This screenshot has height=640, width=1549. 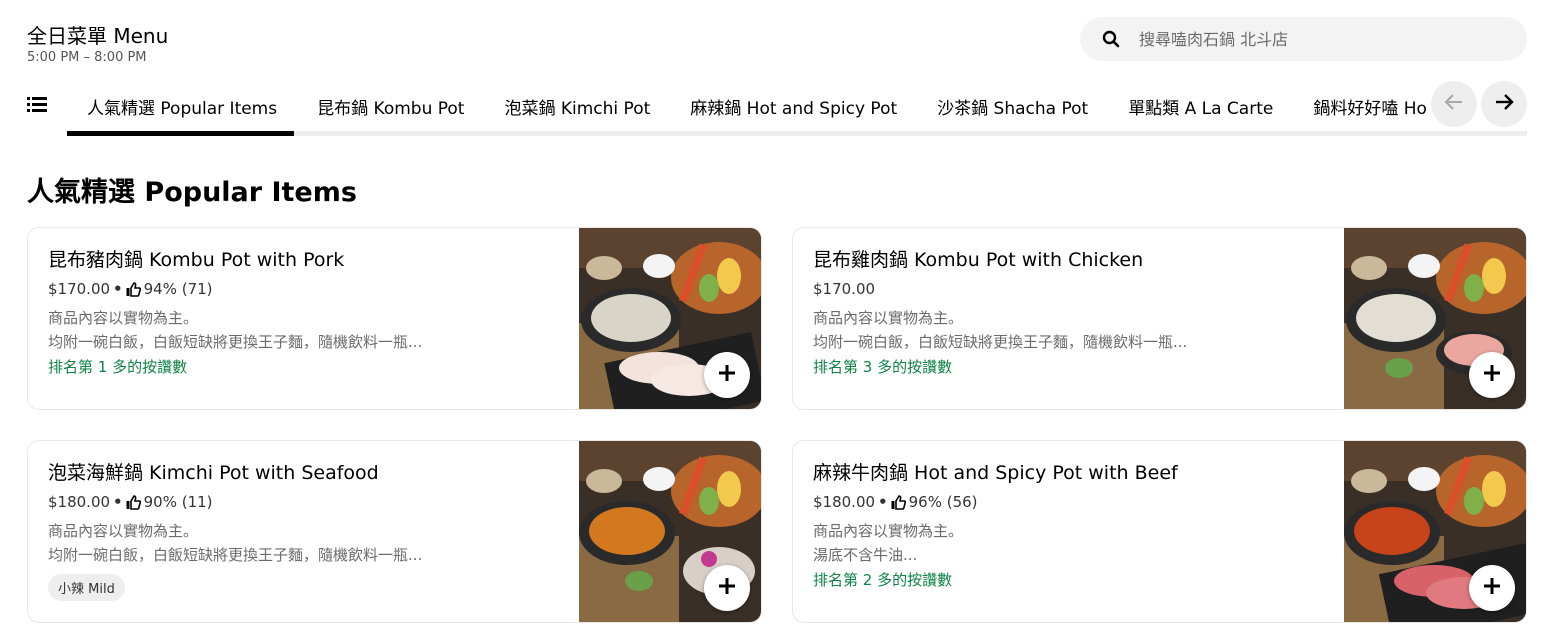 I want to click on scroll-right-button, so click(x=1504, y=104).